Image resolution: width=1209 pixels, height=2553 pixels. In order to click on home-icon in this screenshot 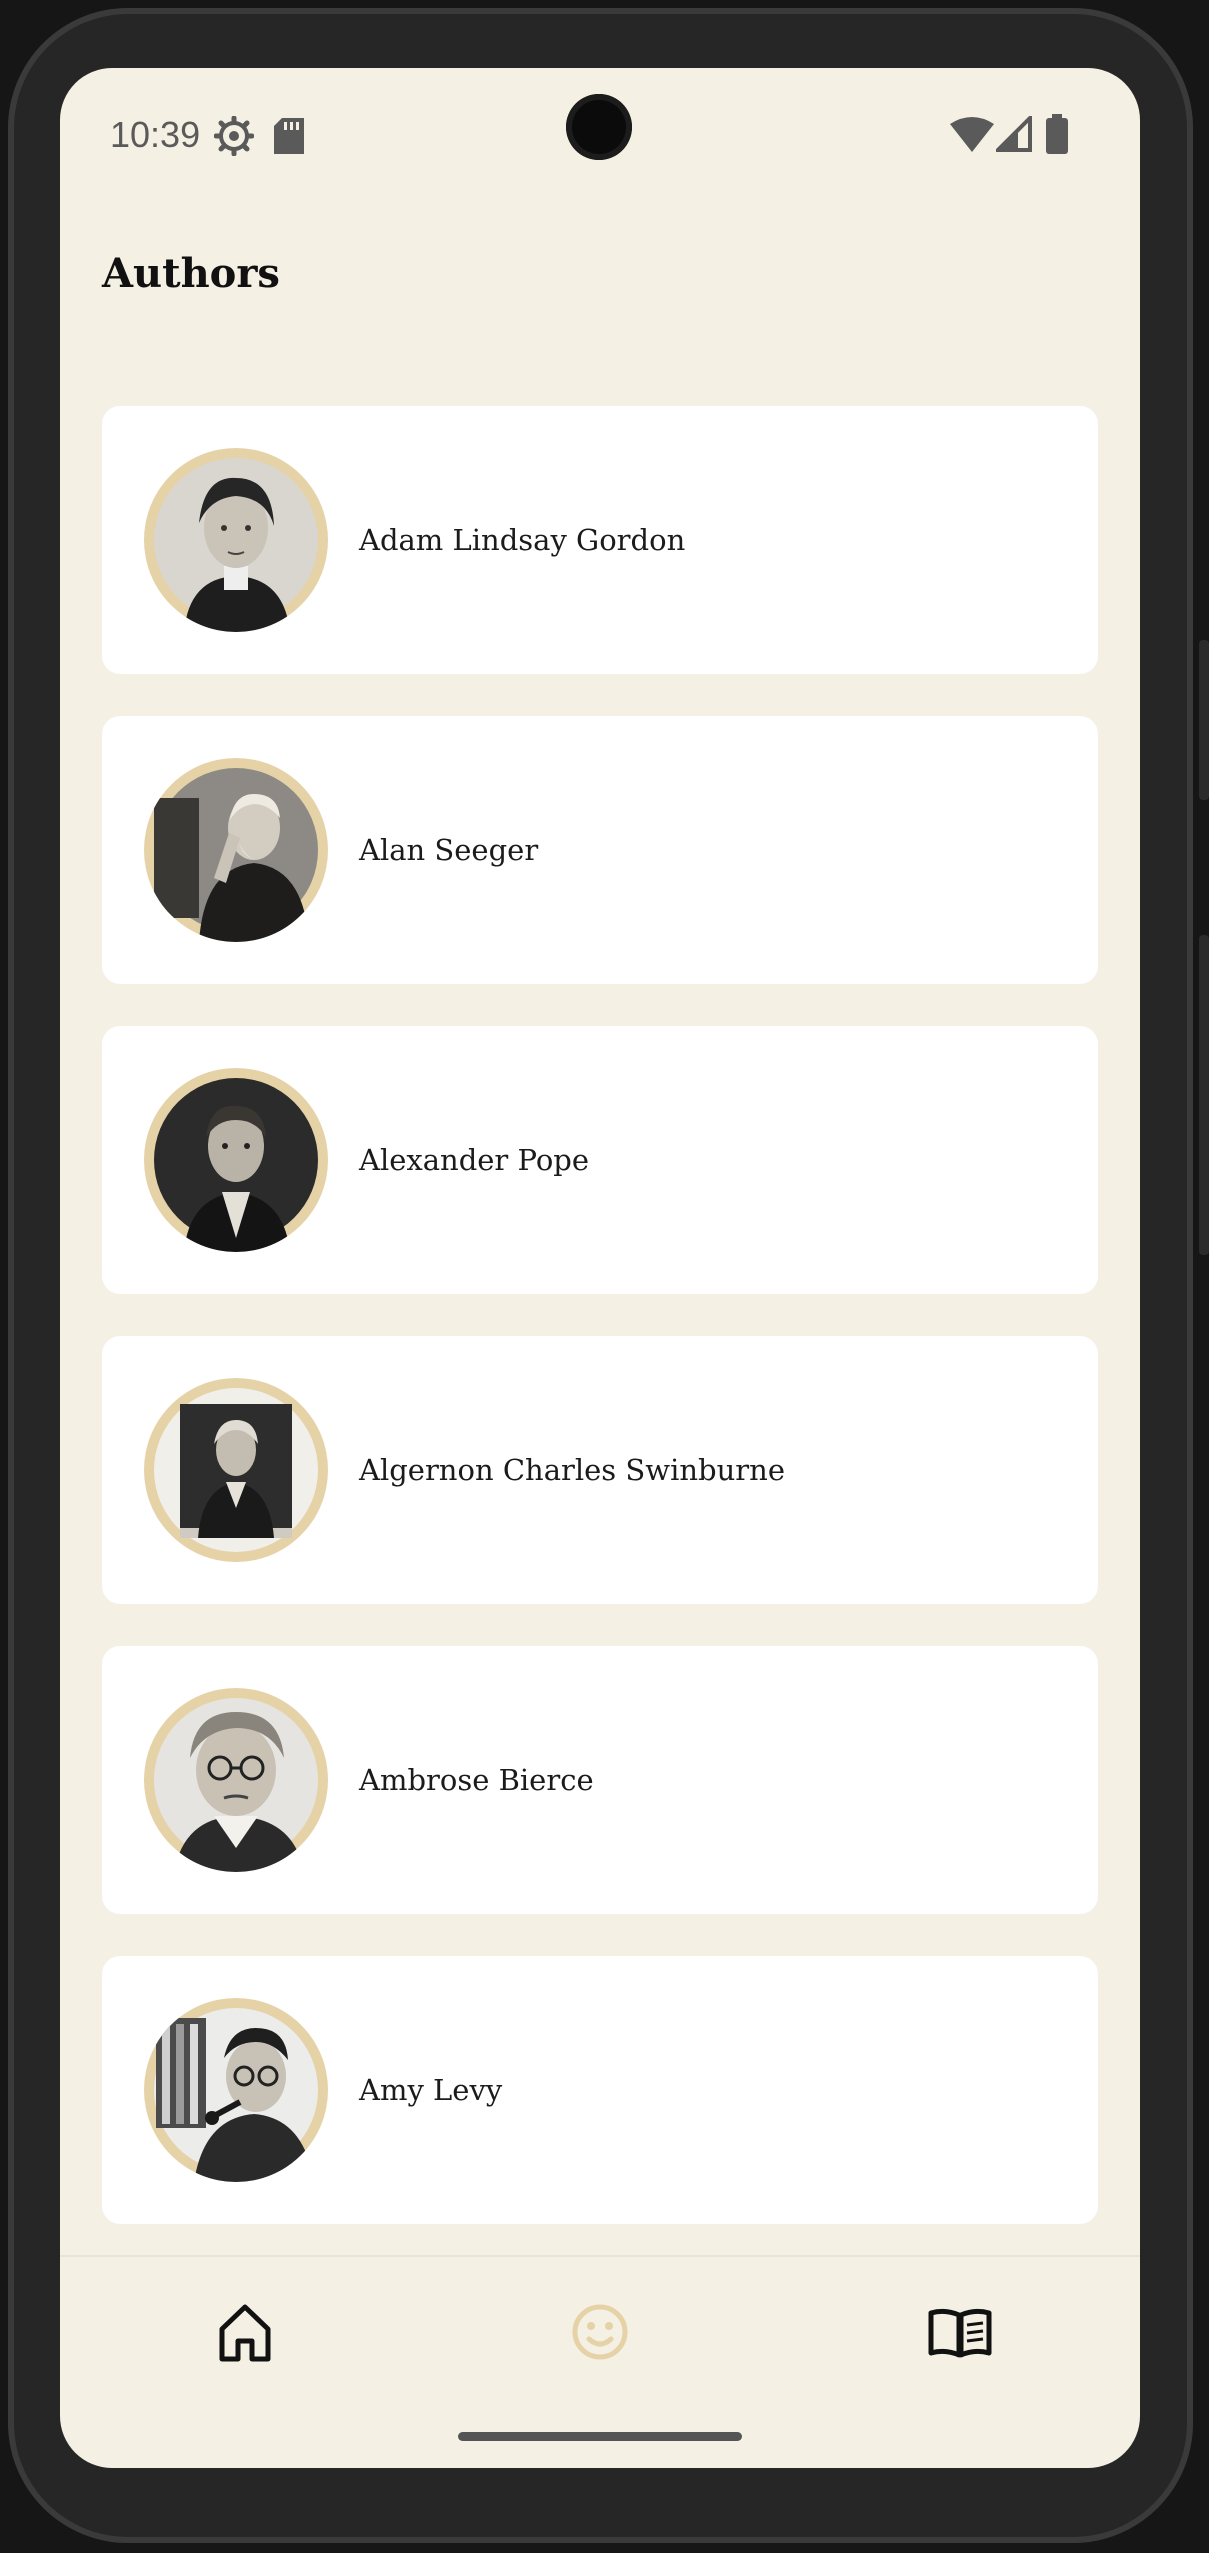, I will do `click(245, 2333)`.